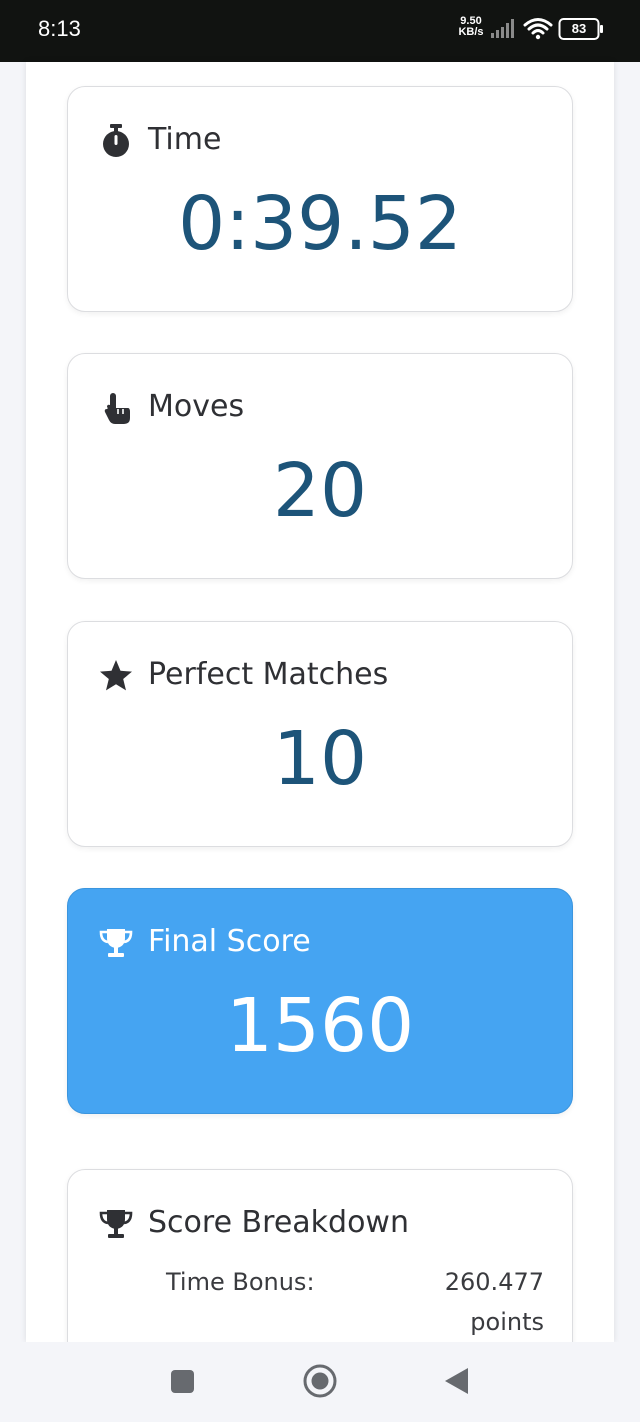 The height and width of the screenshot is (1422, 640). Describe the element at coordinates (268, 674) in the screenshot. I see `perfect-matches-label: Perfect Matches` at that location.